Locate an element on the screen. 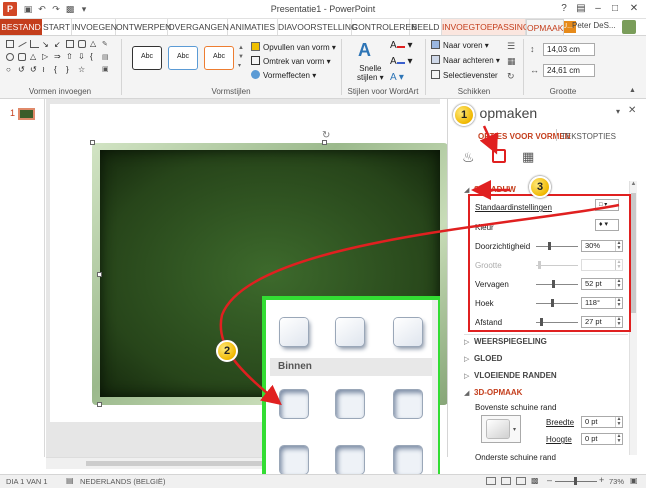 Image resolution: width=646 pixels, height=488 pixels. step-badge-2: 2 is located at coordinates (227, 351).